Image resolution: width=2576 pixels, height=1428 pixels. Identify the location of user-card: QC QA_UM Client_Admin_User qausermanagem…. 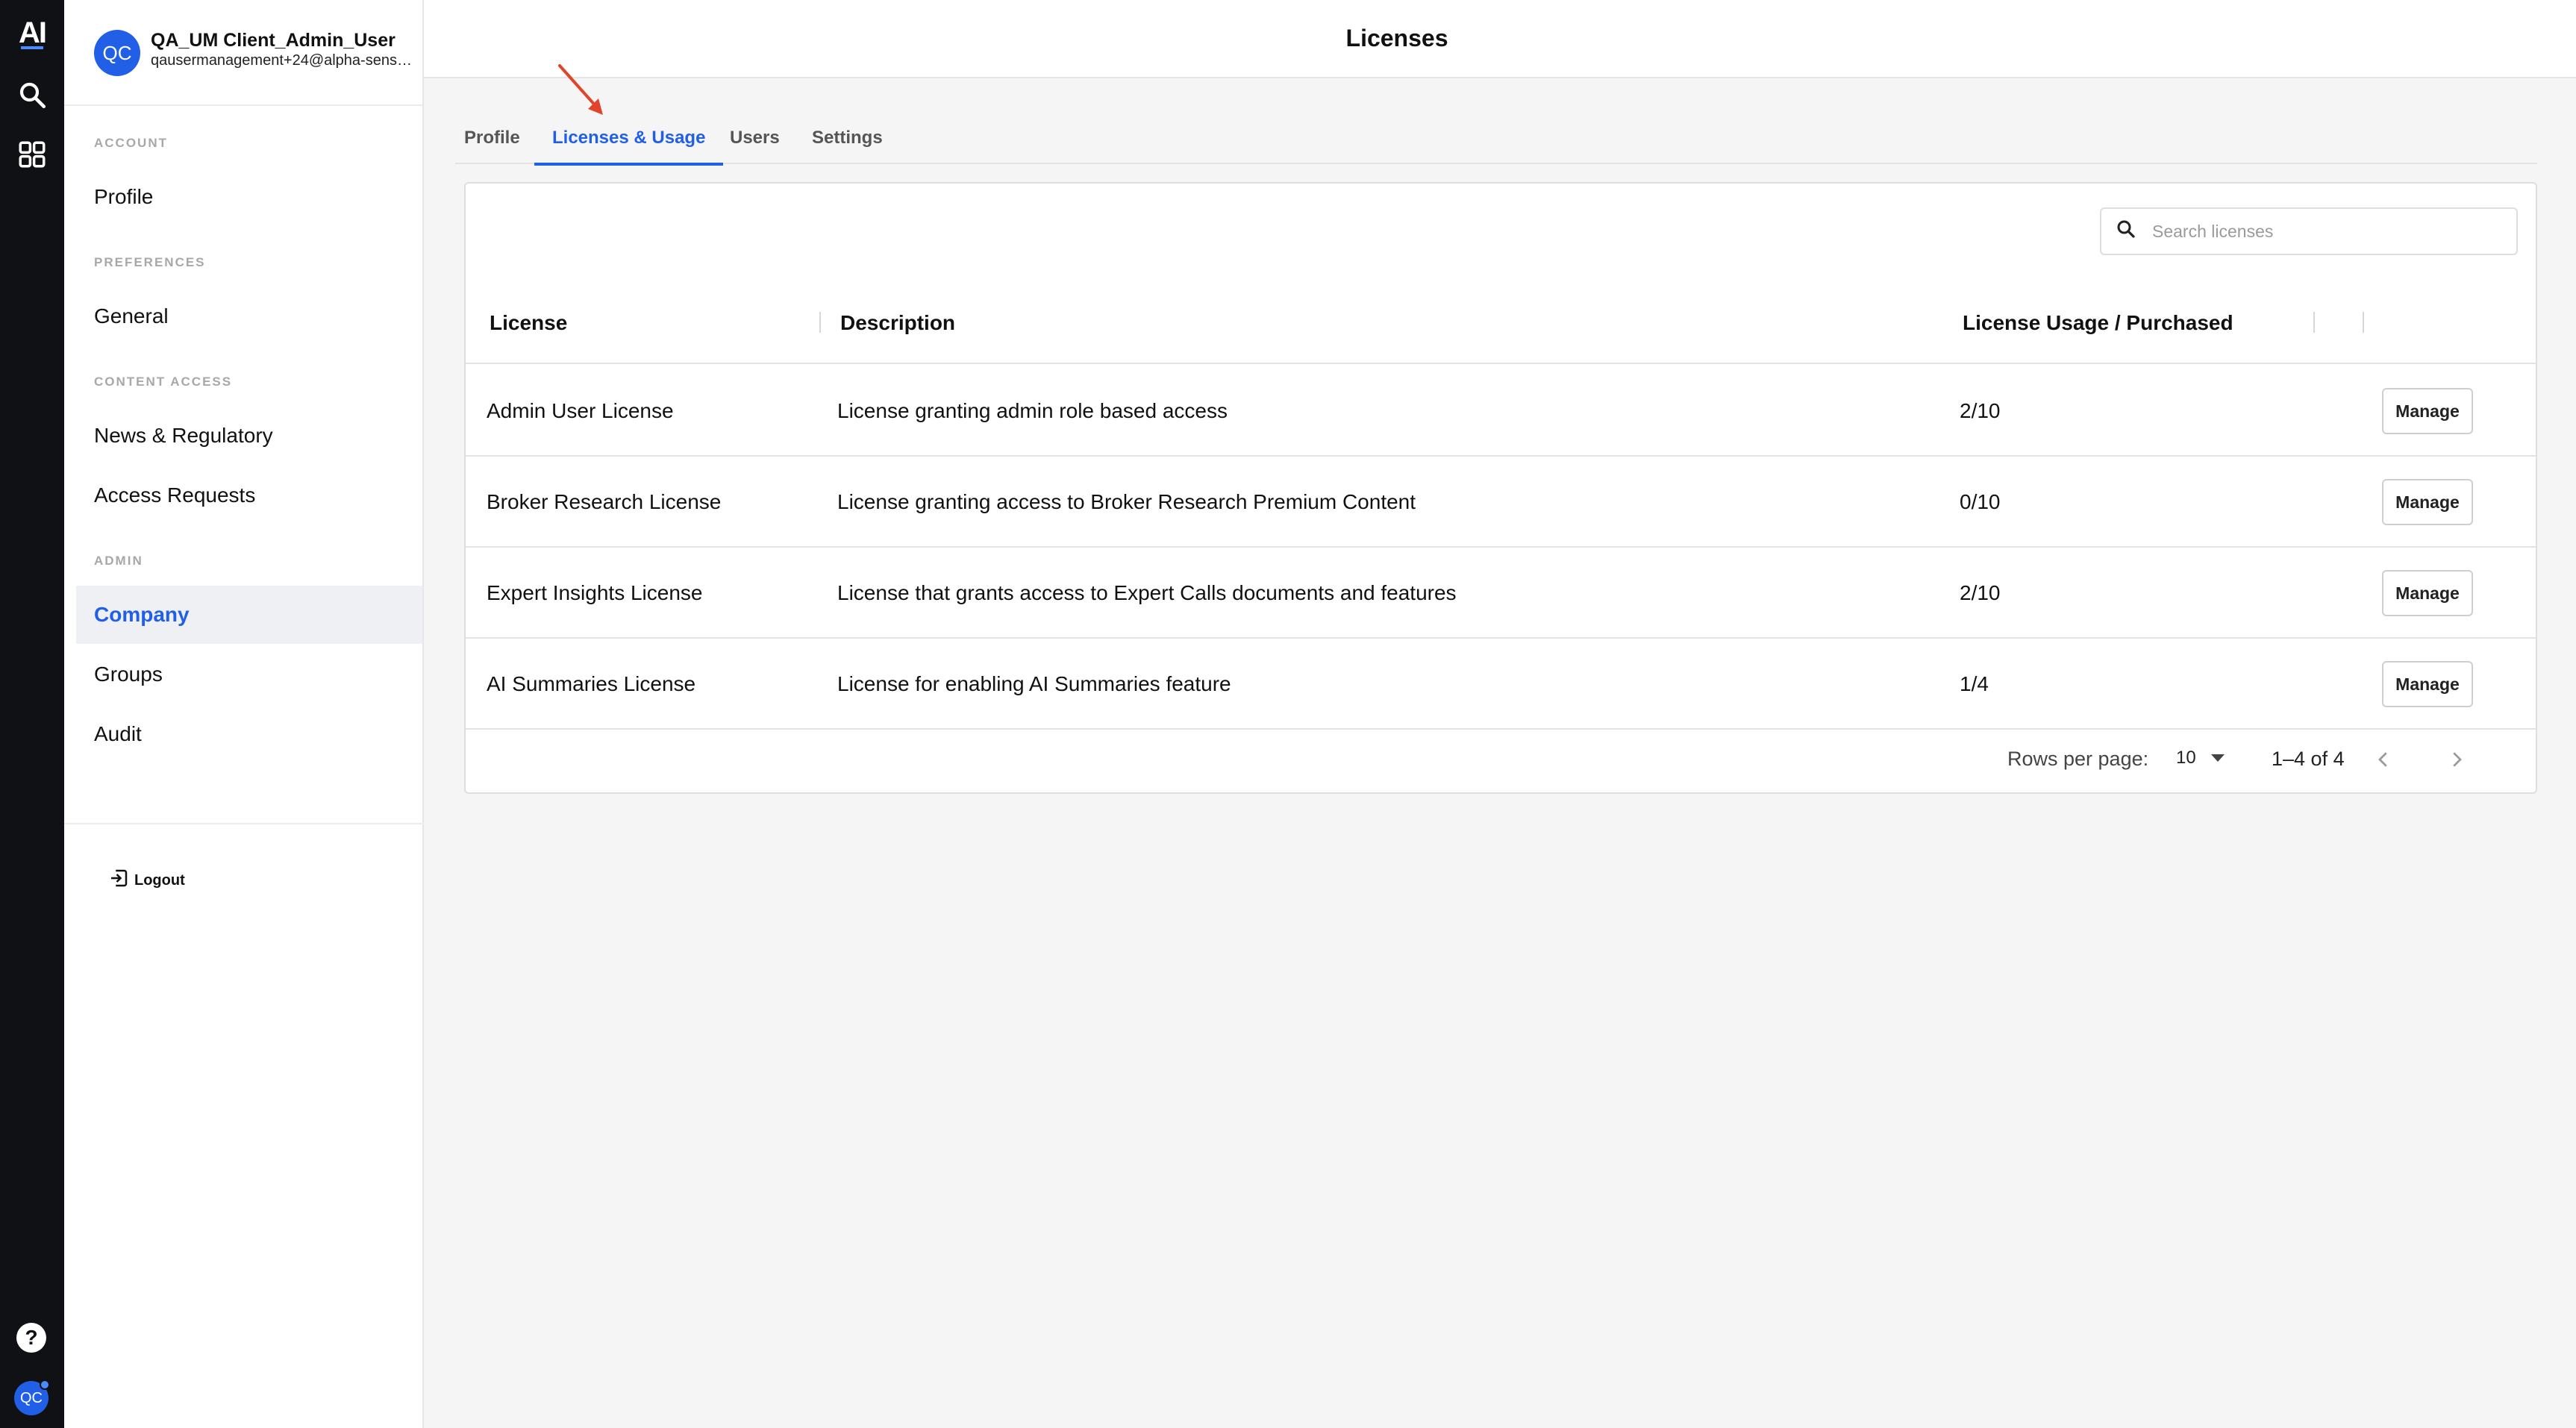
(243, 53).